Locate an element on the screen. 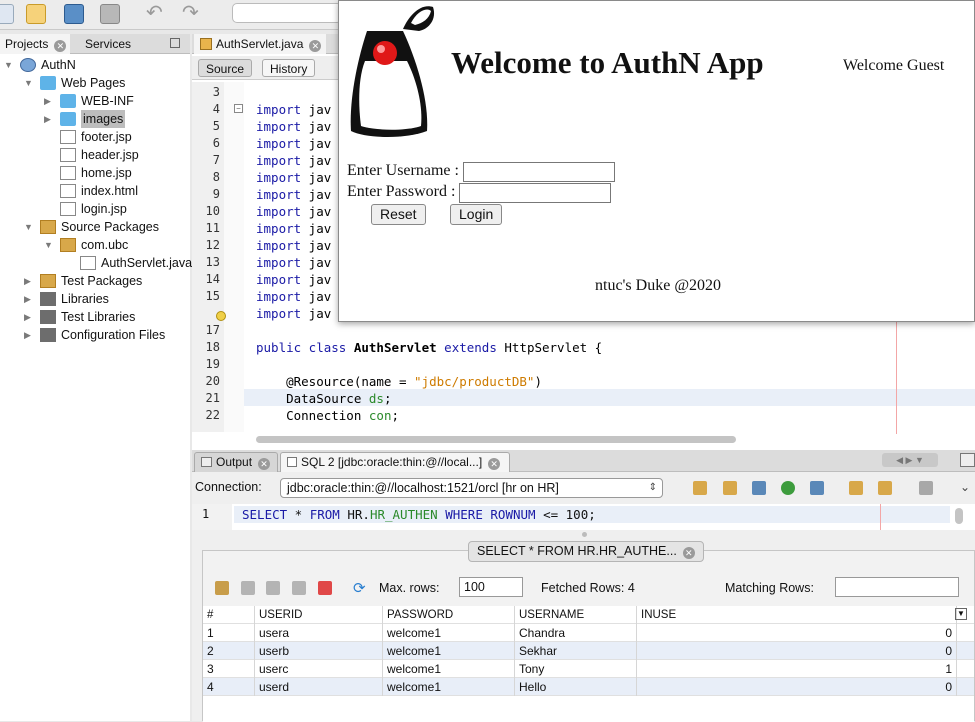 The width and height of the screenshot is (975, 722). tab-projects: Projects ✕ is located at coordinates (35, 44).